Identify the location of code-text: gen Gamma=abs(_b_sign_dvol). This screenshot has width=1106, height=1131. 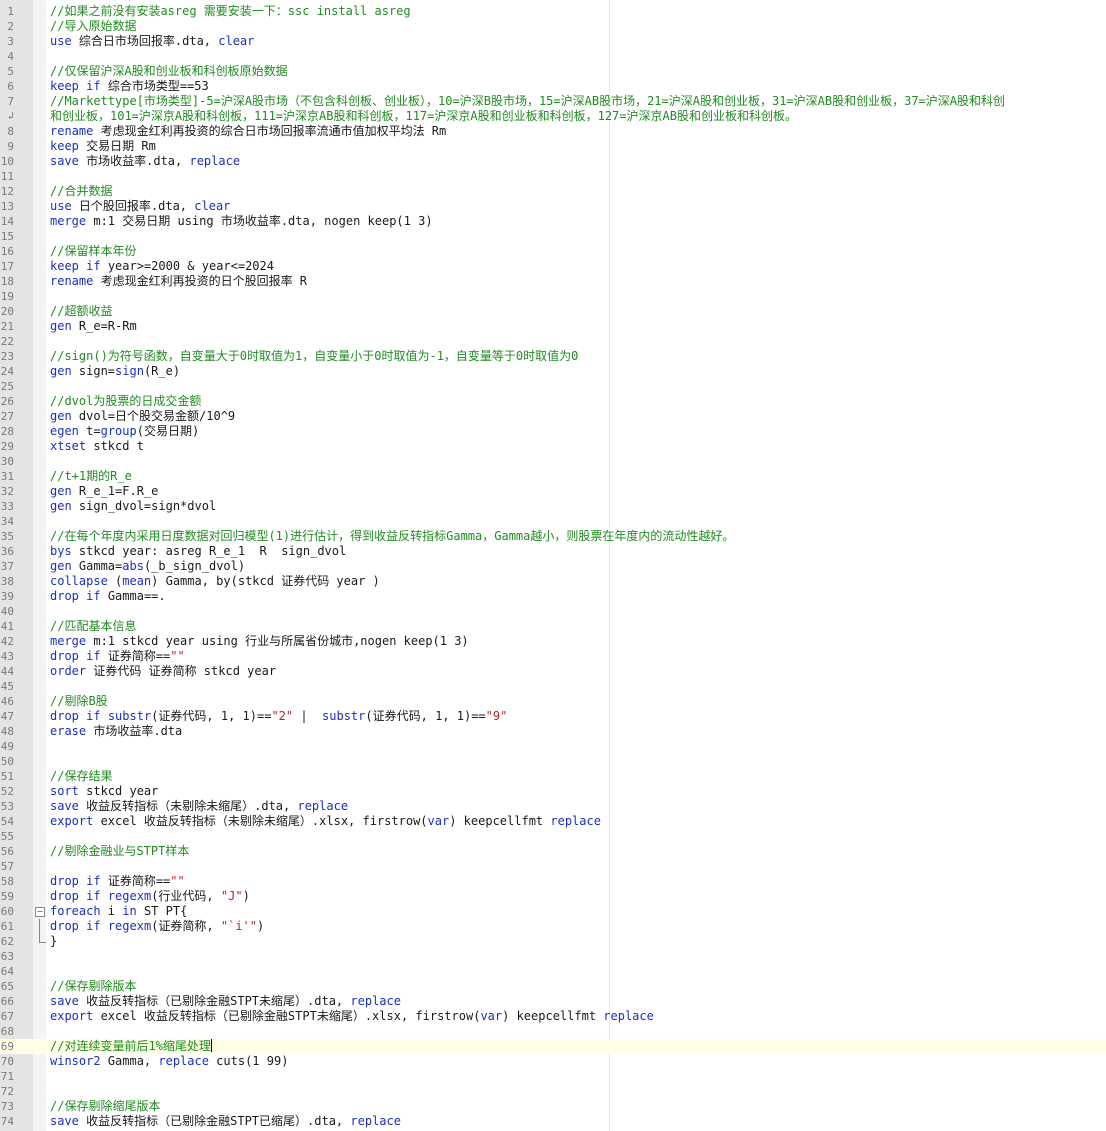
(578, 566).